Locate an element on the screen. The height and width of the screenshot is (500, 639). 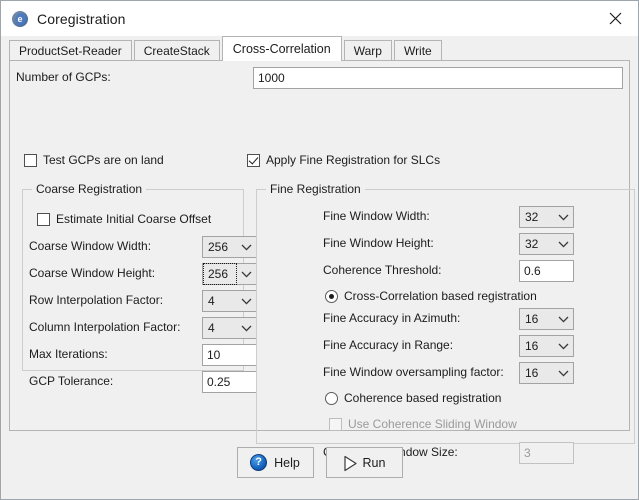
tab-cross-correlation: Cross-Correlation is located at coordinates (281, 48).